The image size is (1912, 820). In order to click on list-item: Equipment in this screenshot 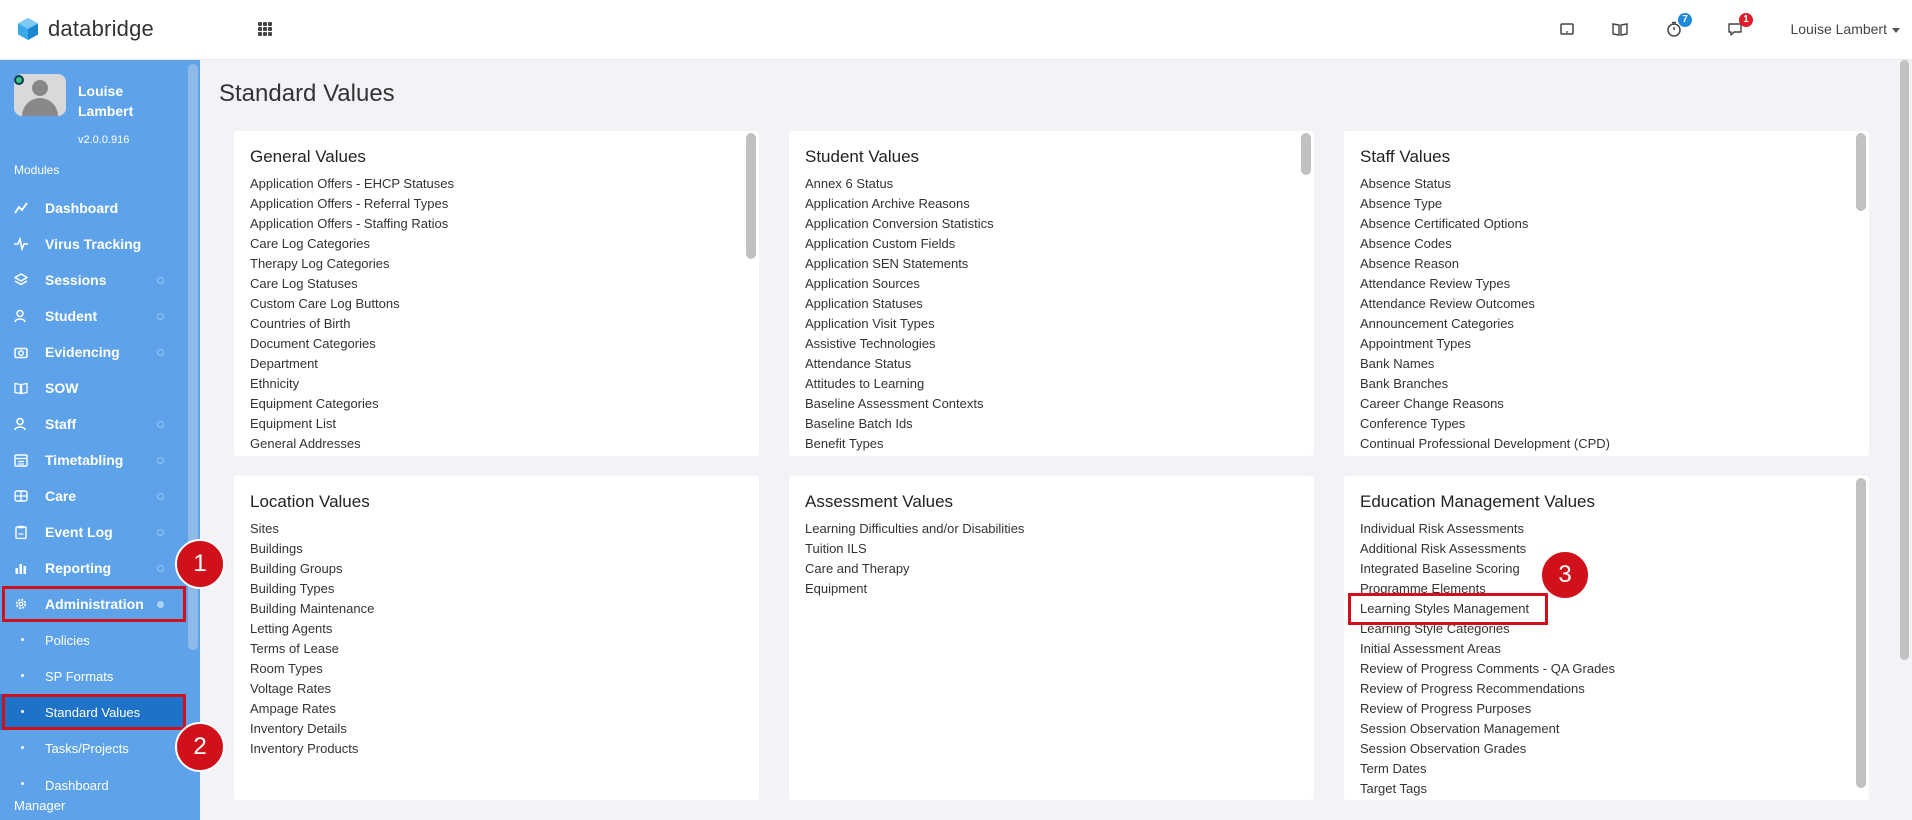, I will do `click(914, 589)`.